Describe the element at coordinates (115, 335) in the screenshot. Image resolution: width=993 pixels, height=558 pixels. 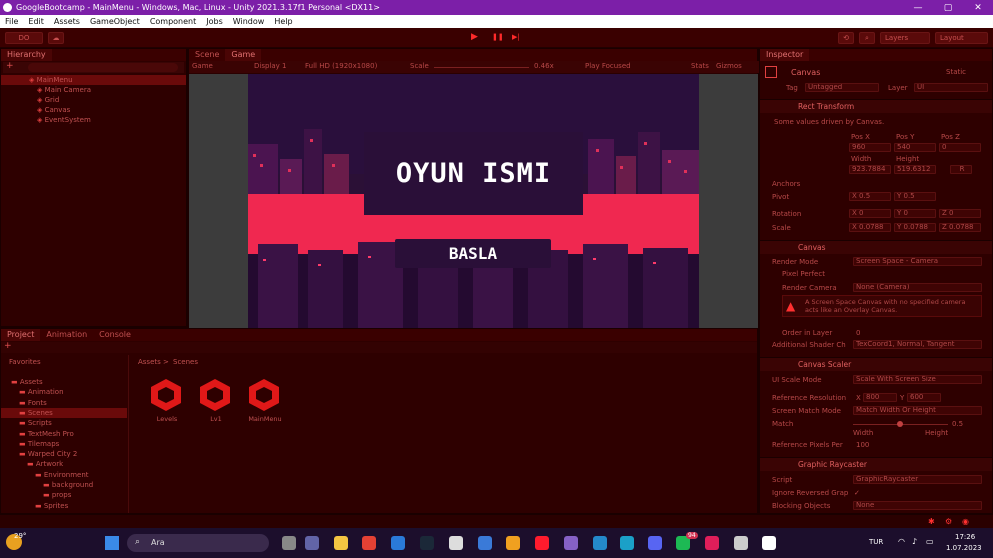
I see `tab-console: Console` at that location.